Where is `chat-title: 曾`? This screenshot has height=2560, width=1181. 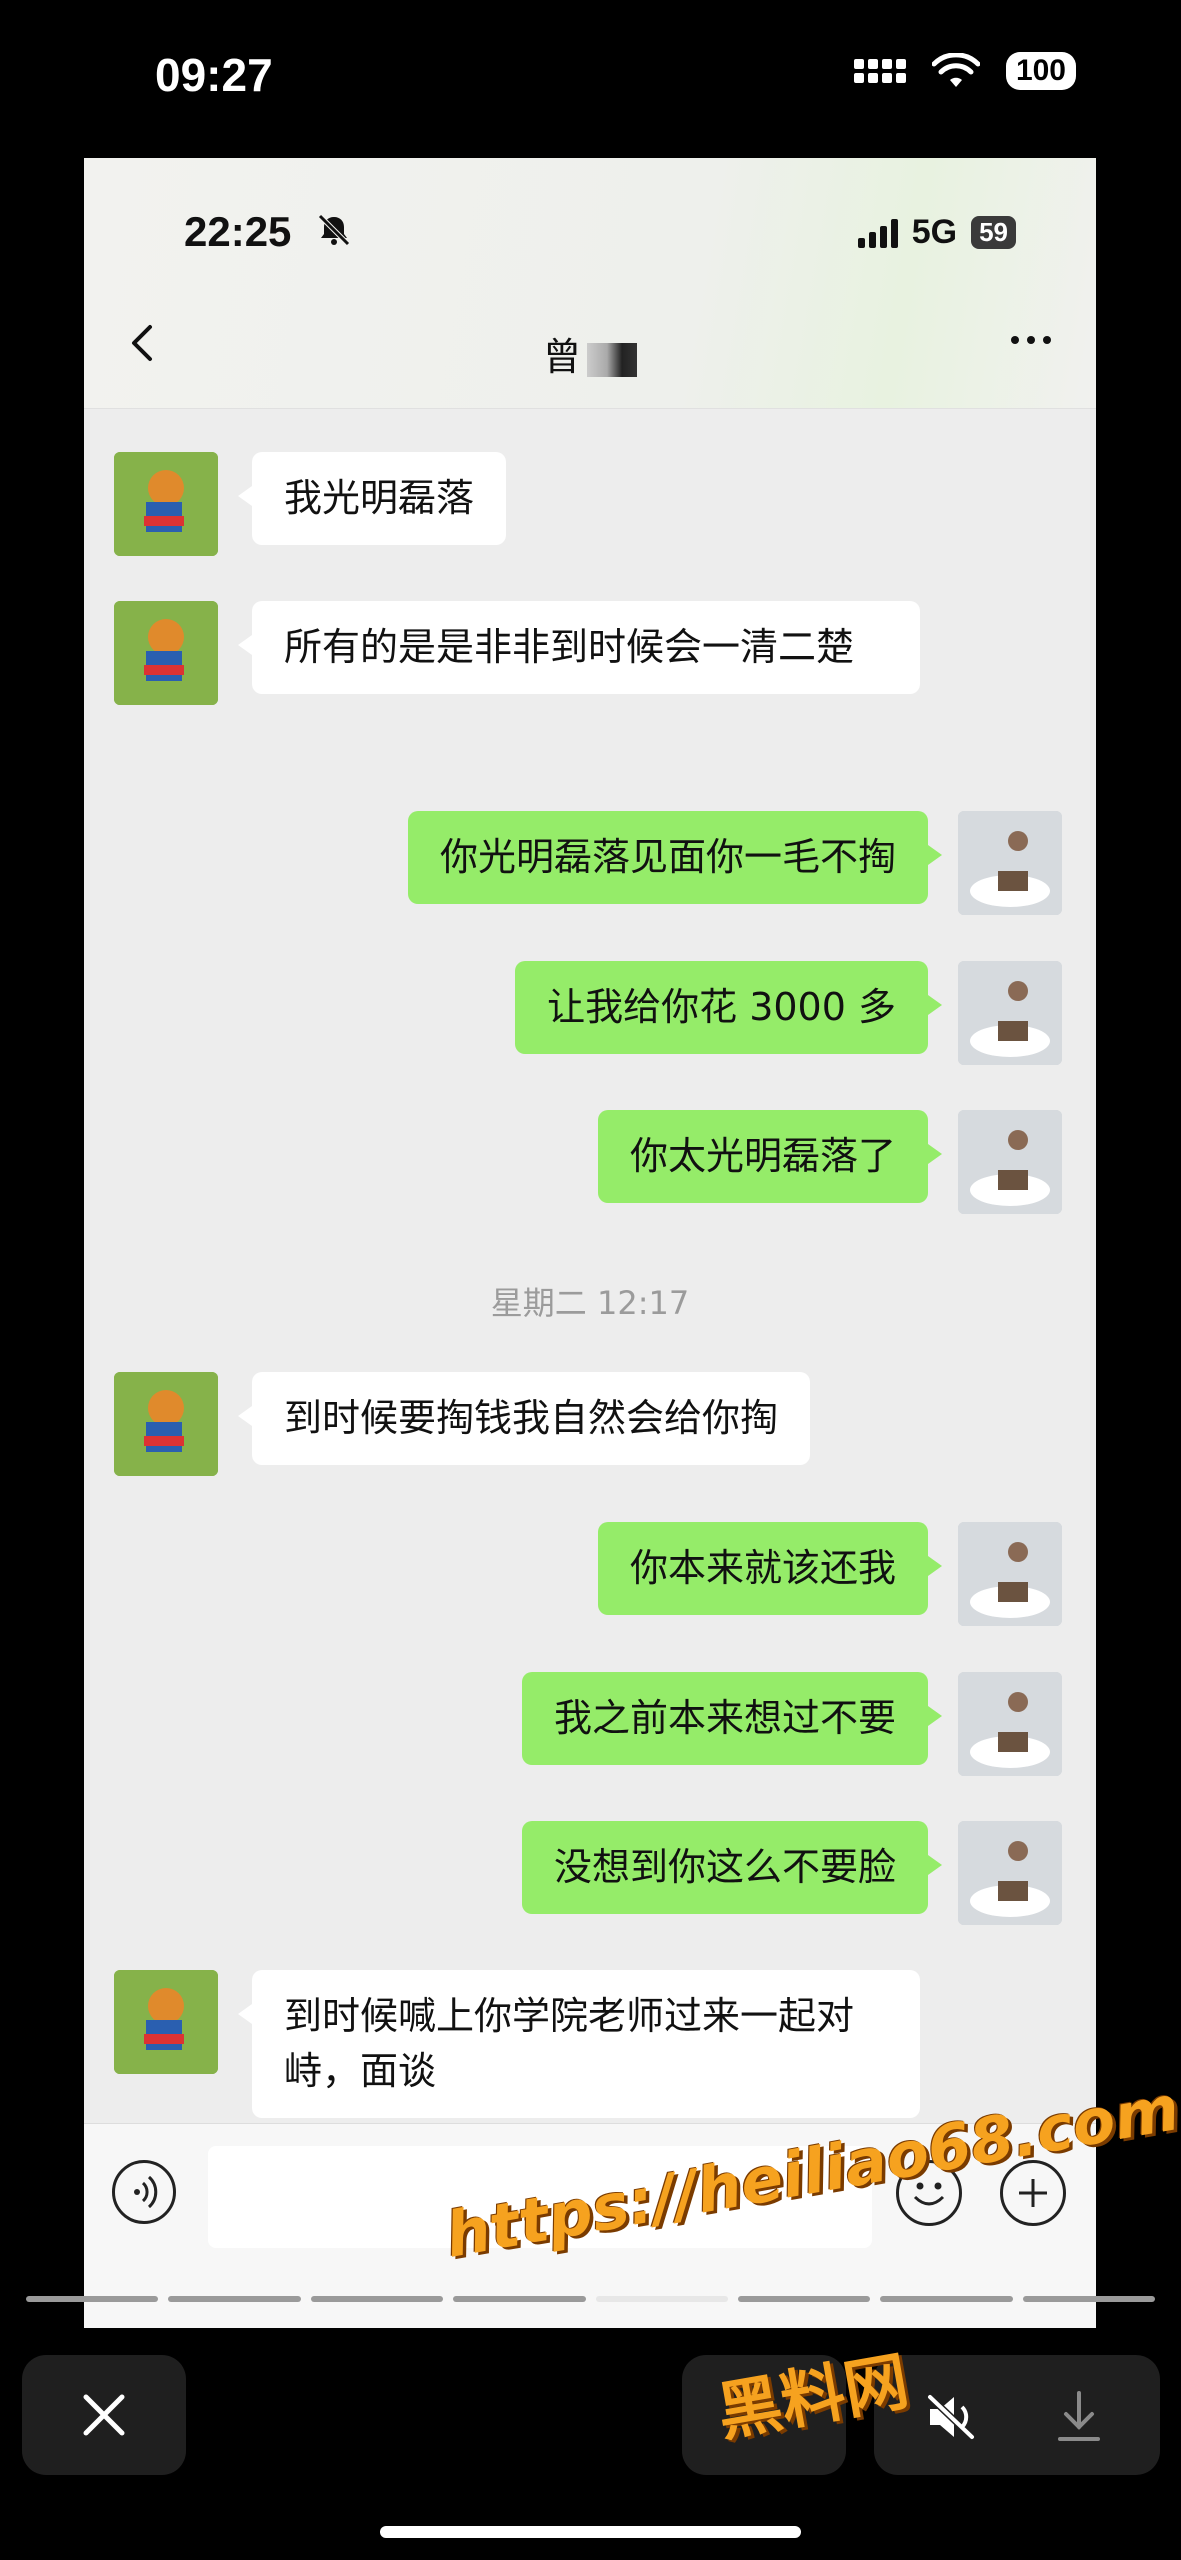
chat-title: 曾 is located at coordinates (590, 353).